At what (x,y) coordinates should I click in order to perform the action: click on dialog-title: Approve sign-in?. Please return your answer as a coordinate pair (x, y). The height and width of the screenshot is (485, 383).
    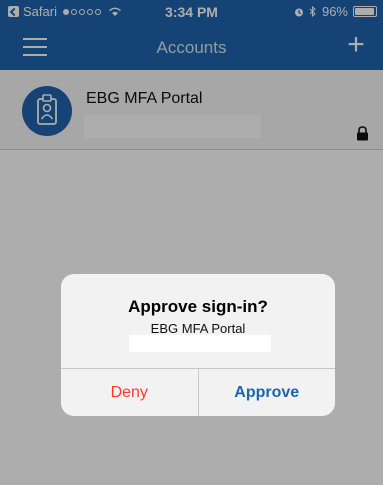
    Looking at the image, I should click on (198, 306).